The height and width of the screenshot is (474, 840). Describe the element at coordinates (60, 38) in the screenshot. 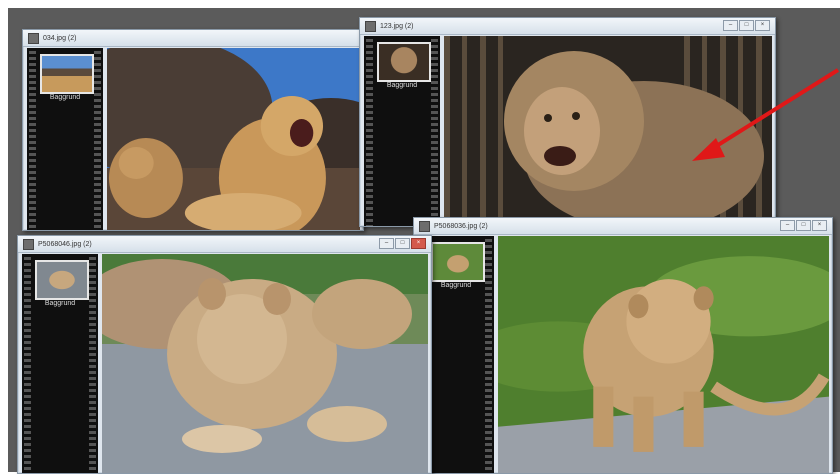

I see `window-title: 034.jpg (2)` at that location.